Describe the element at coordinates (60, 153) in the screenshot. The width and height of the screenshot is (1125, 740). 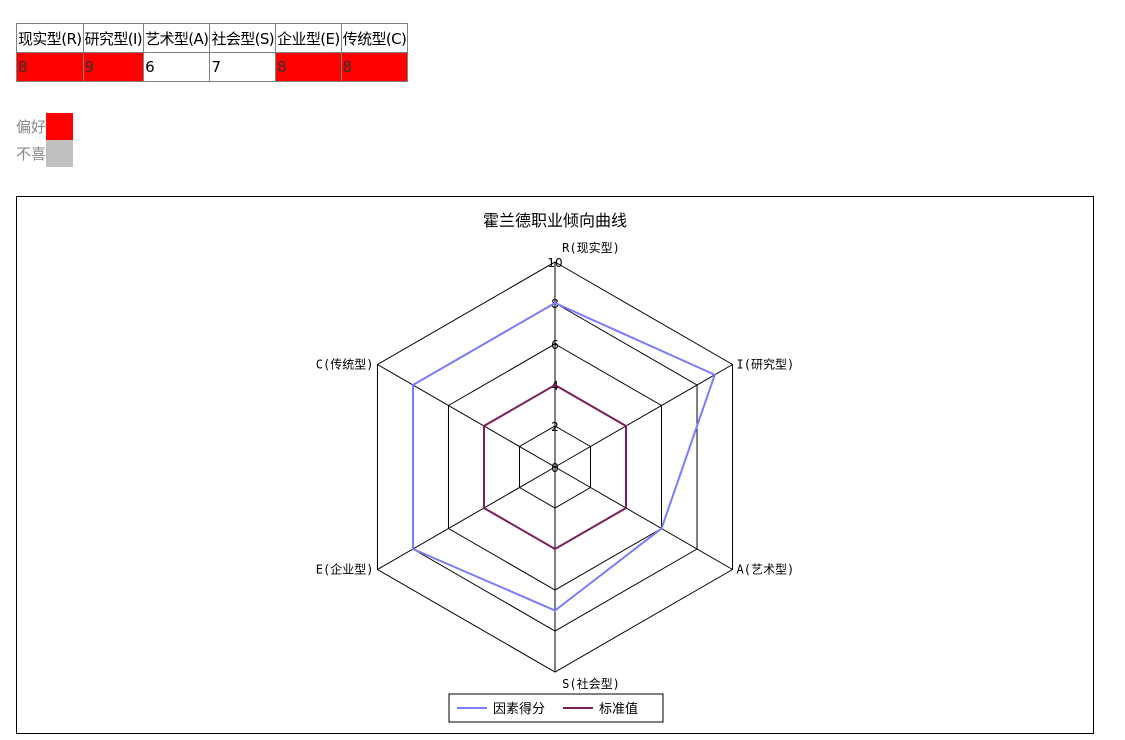
I see `legend-swatch-dislike` at that location.